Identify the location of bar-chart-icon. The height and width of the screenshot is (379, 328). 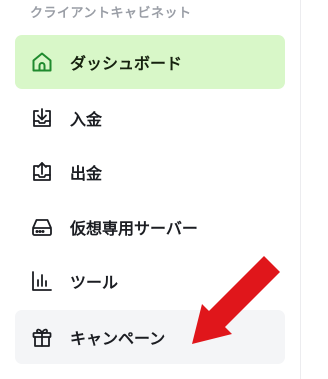
(42, 281).